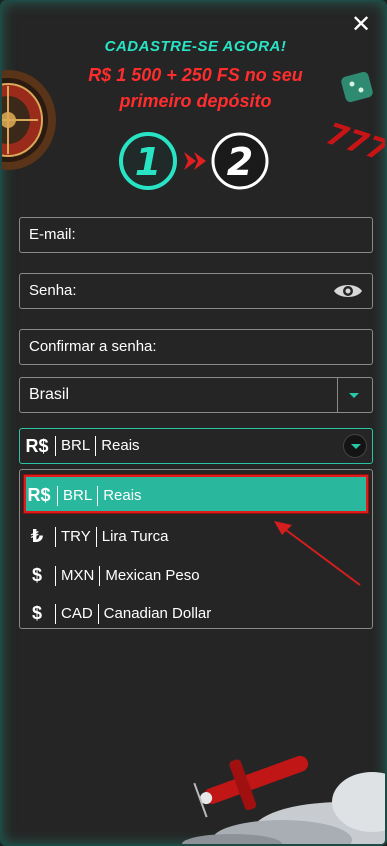 This screenshot has height=846, width=387. I want to click on currency-option-row: R$ BRL Reais, so click(84, 495).